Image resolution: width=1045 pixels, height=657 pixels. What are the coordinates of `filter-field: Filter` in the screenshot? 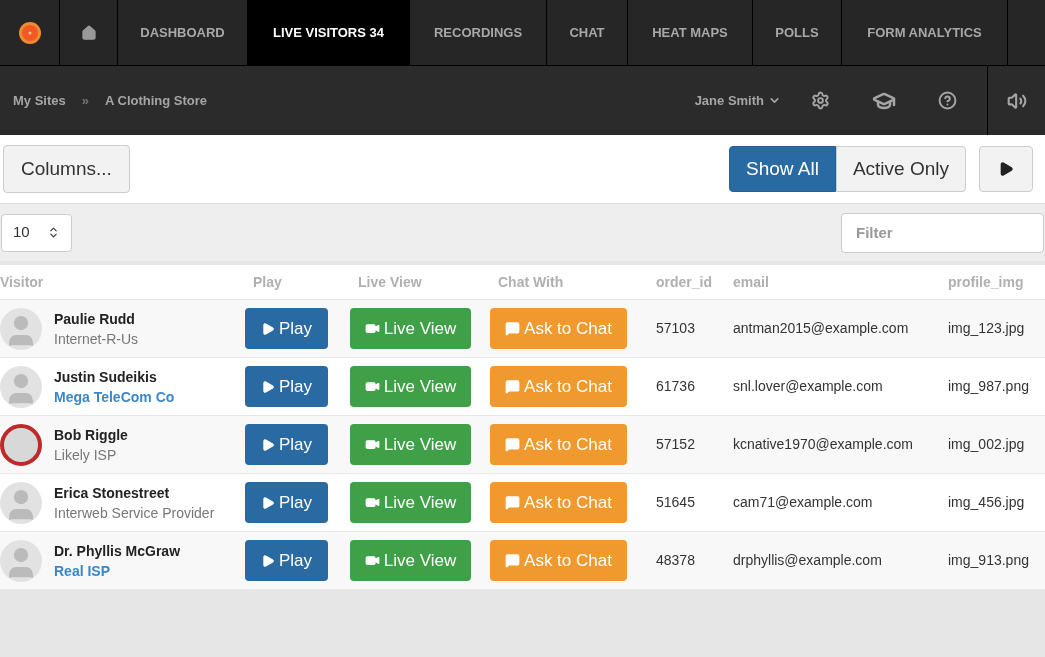 It's located at (942, 232).